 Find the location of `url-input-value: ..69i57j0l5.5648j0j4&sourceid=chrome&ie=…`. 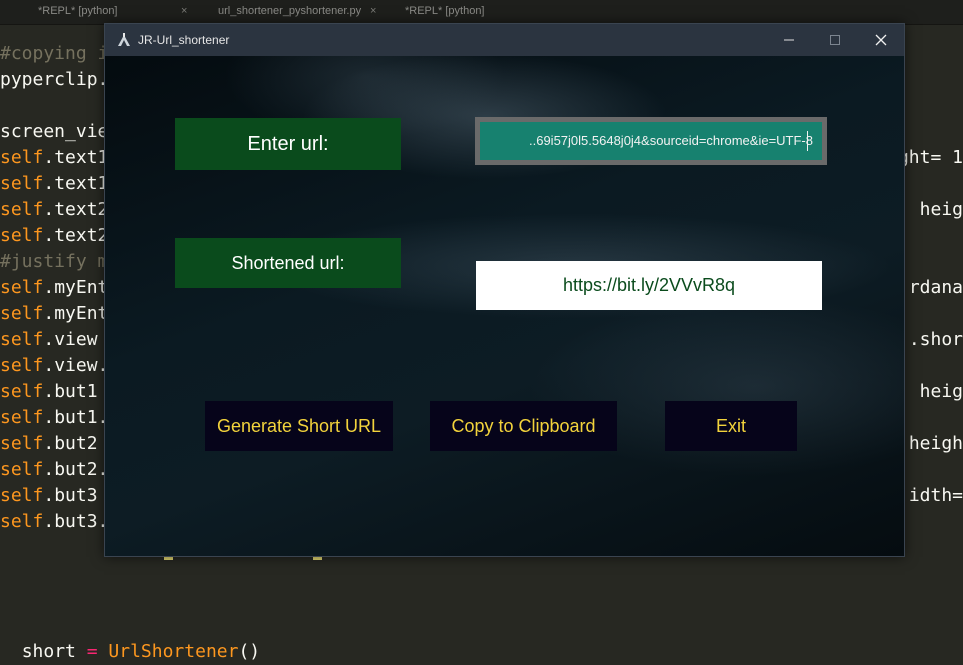

url-input-value: ..69i57j0l5.5648j0j4&sourceid=chrome&ie=… is located at coordinates (671, 140).